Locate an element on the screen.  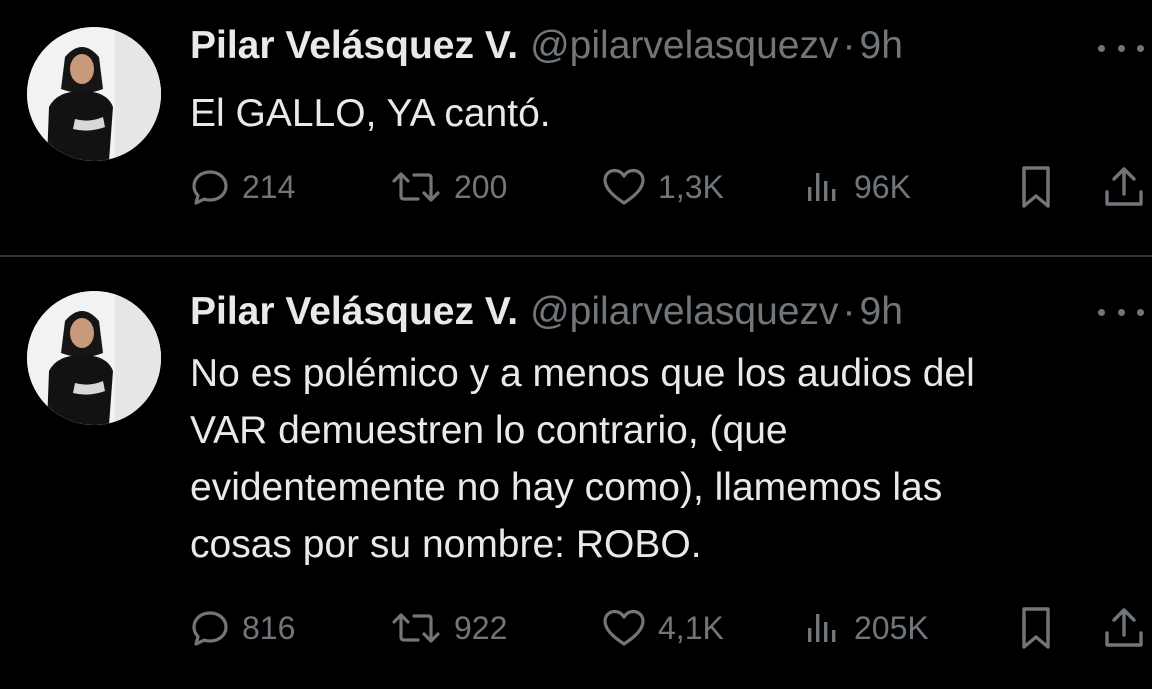
action-bar: 816 922 4,1K 205K is located at coordinates (671, 628).